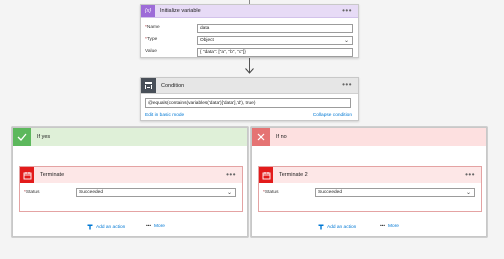  I want to click on checkmark-icon, so click(22, 137).